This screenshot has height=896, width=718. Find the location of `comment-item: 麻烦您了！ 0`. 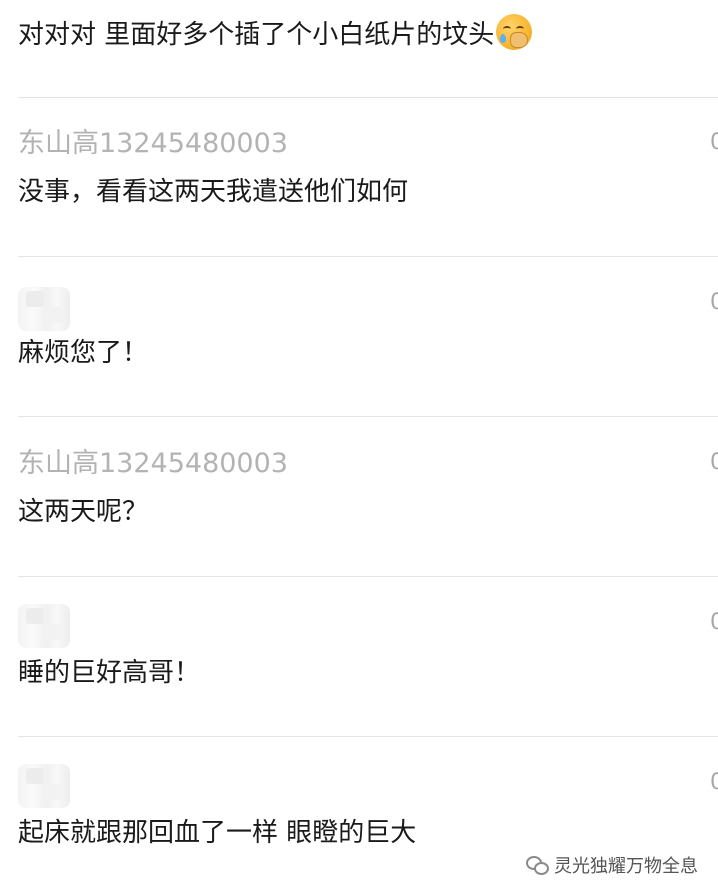

comment-item: 麻烦您了！ 0 is located at coordinates (368, 329).